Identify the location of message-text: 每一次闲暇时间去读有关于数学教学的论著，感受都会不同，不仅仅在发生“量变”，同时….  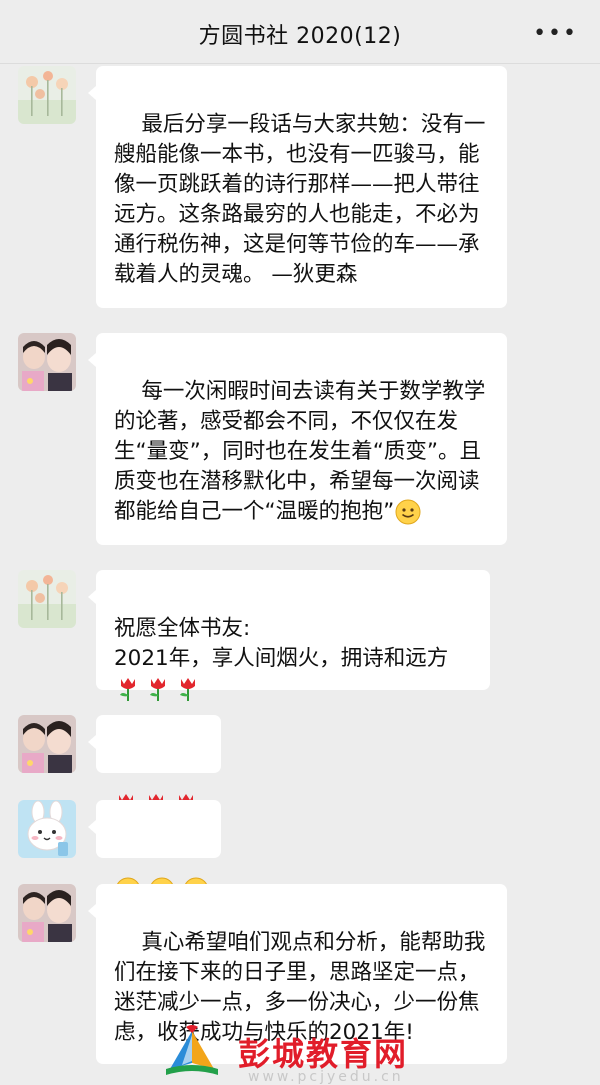
(300, 451).